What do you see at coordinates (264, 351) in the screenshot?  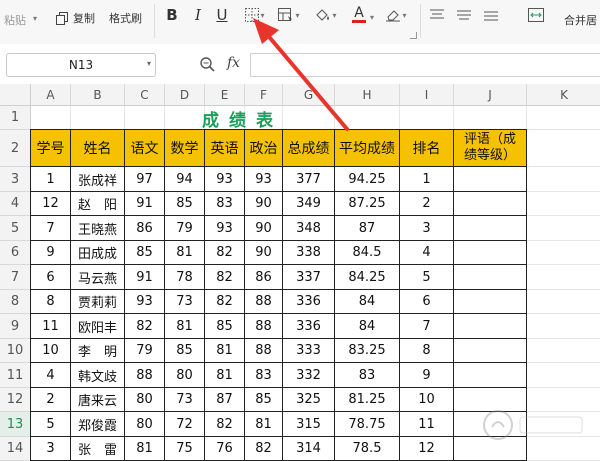 I see `table-cell: 88` at bounding box center [264, 351].